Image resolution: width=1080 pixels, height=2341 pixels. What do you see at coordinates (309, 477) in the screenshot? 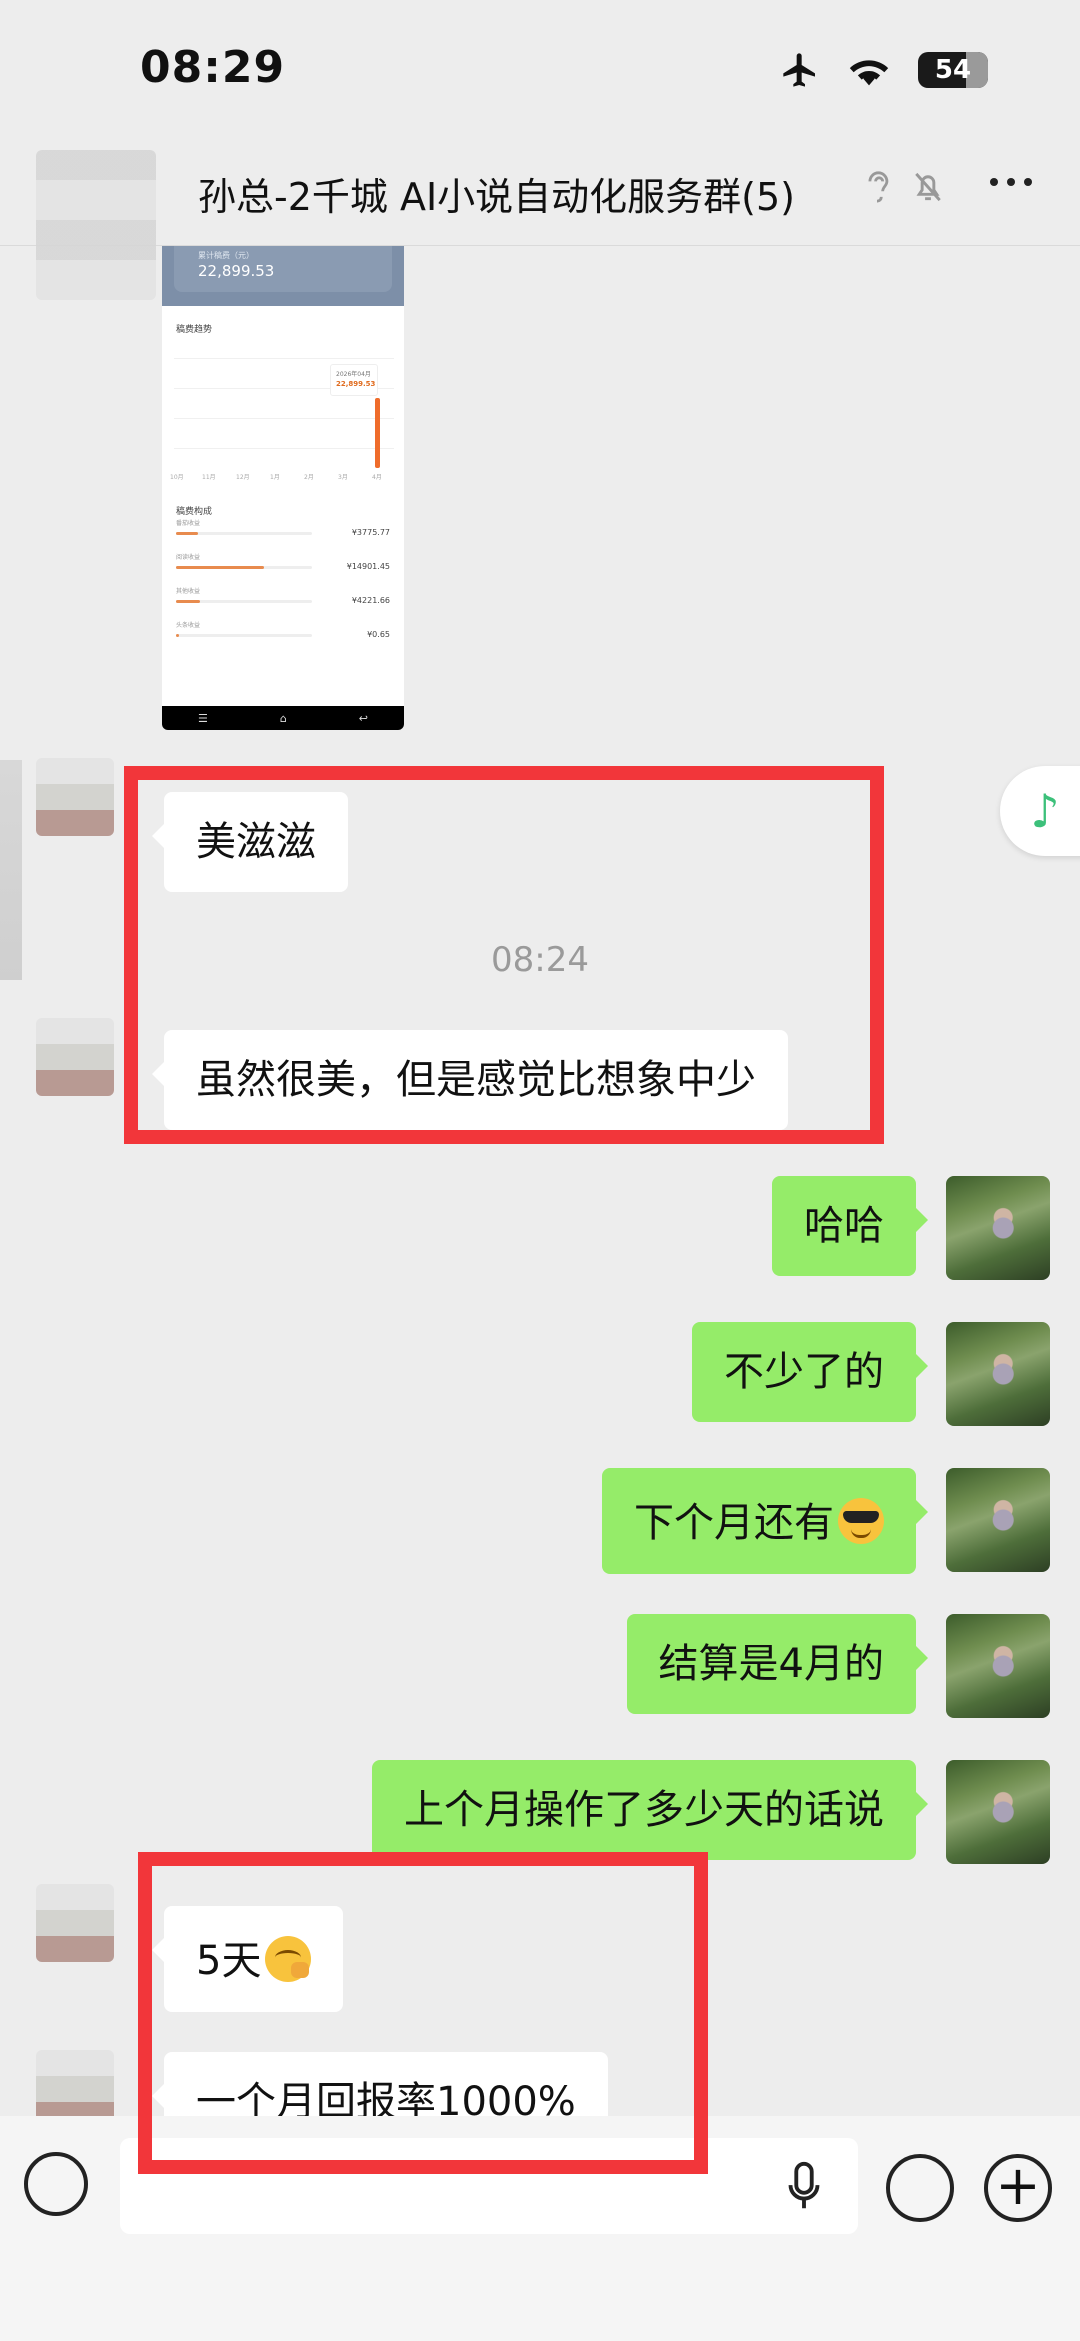
I see `x-label: 2月` at bounding box center [309, 477].